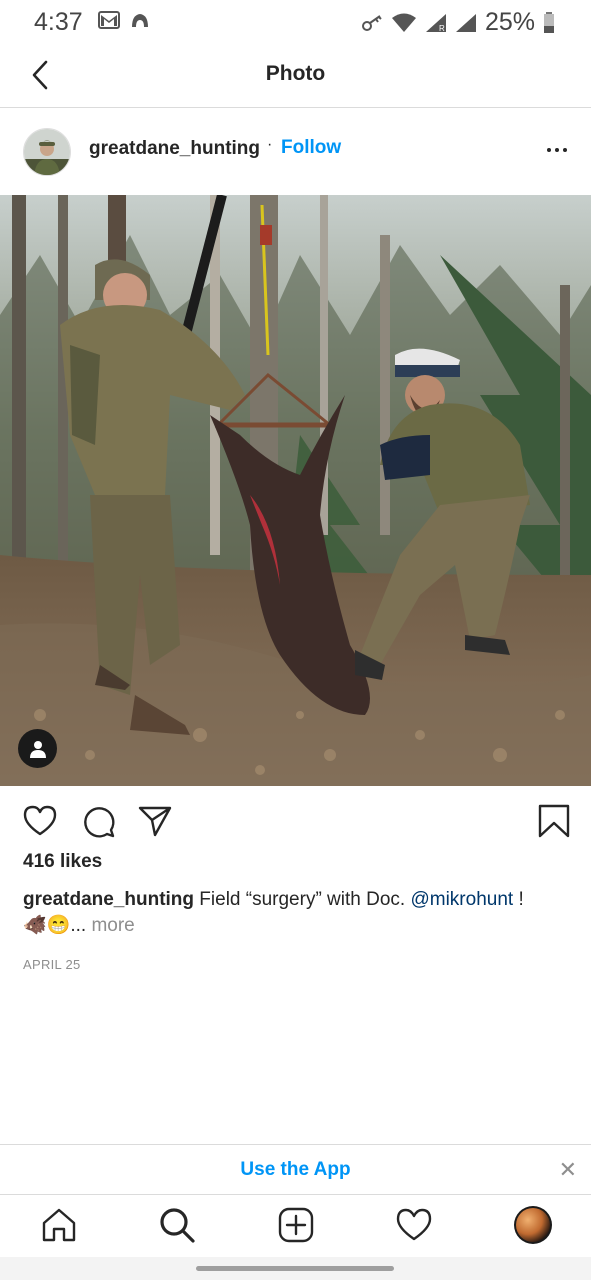  Describe the element at coordinates (442, 28) in the screenshot. I see `svg-text: R` at that location.